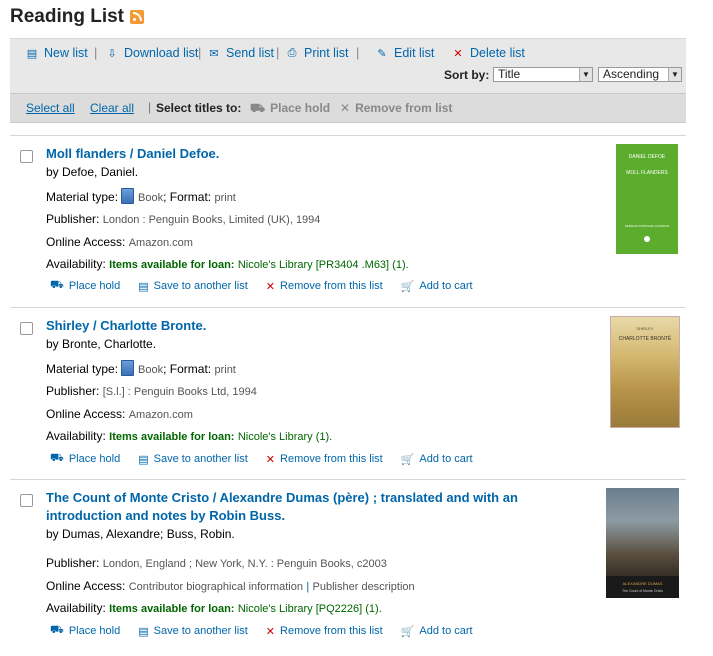  I want to click on sort-order-value: Ascending, so click(631, 74).